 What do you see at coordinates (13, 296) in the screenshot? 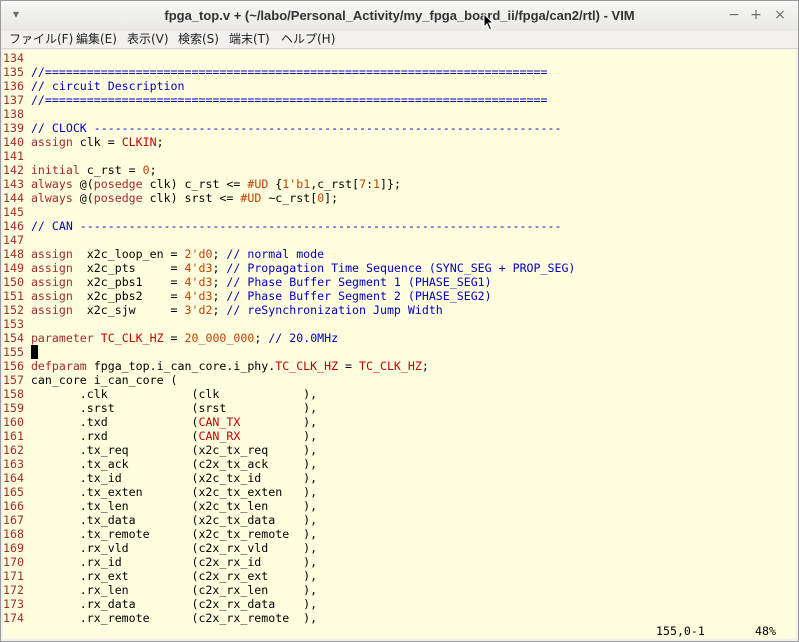
I see `line-number: 151` at bounding box center [13, 296].